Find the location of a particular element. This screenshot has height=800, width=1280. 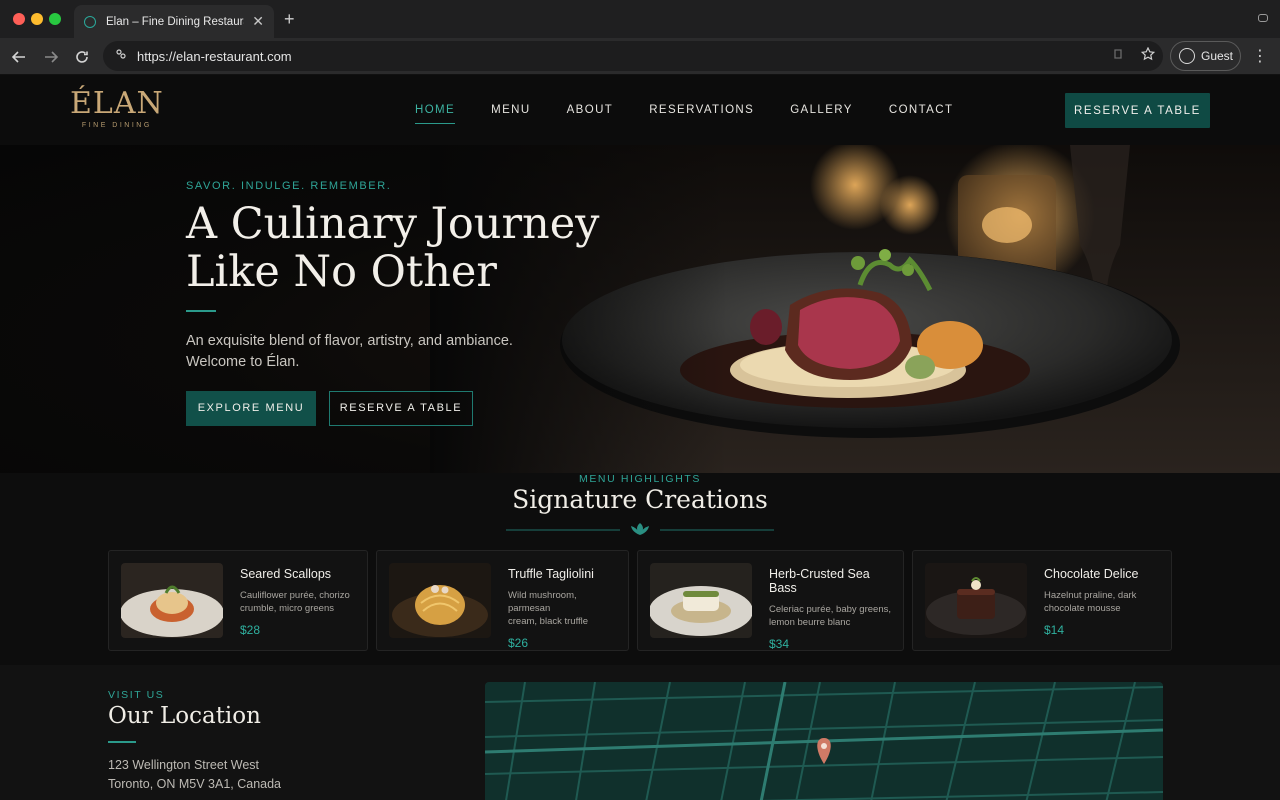

menu-item-name: Chocolate Delice is located at coordinates (1091, 574).